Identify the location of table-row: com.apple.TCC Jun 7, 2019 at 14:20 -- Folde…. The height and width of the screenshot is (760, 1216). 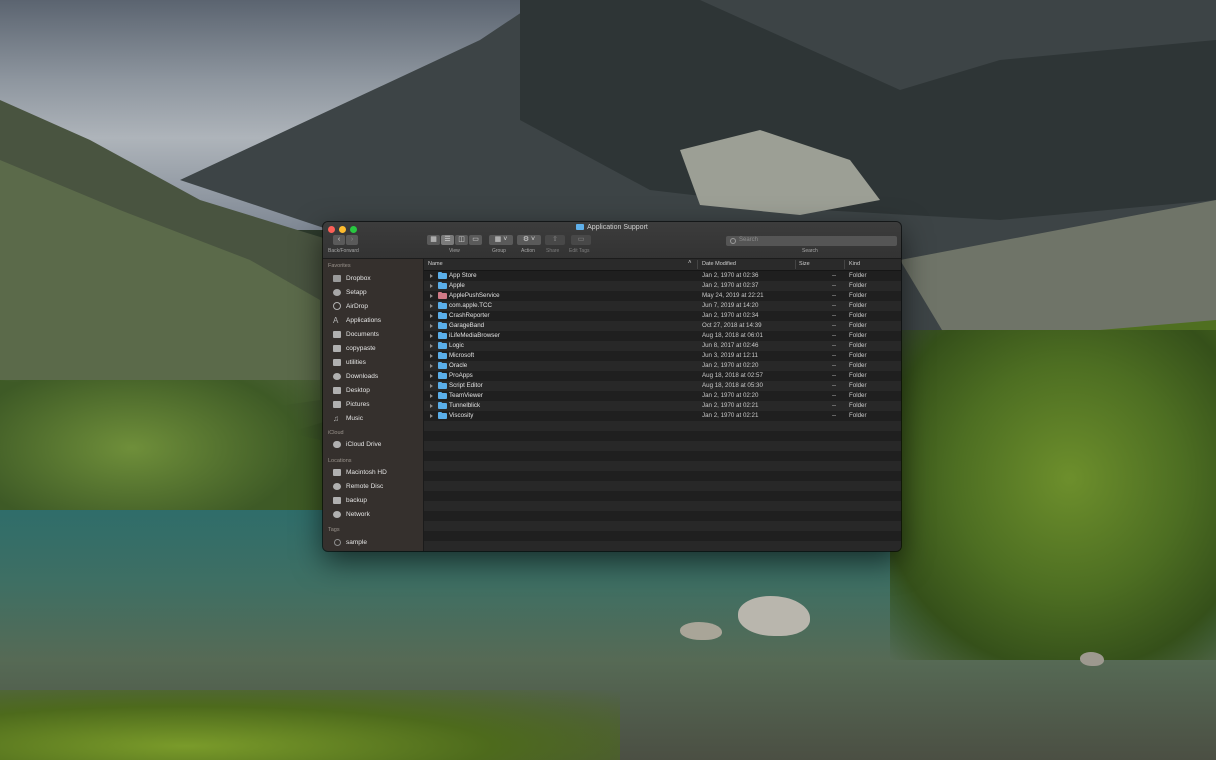
(662, 306).